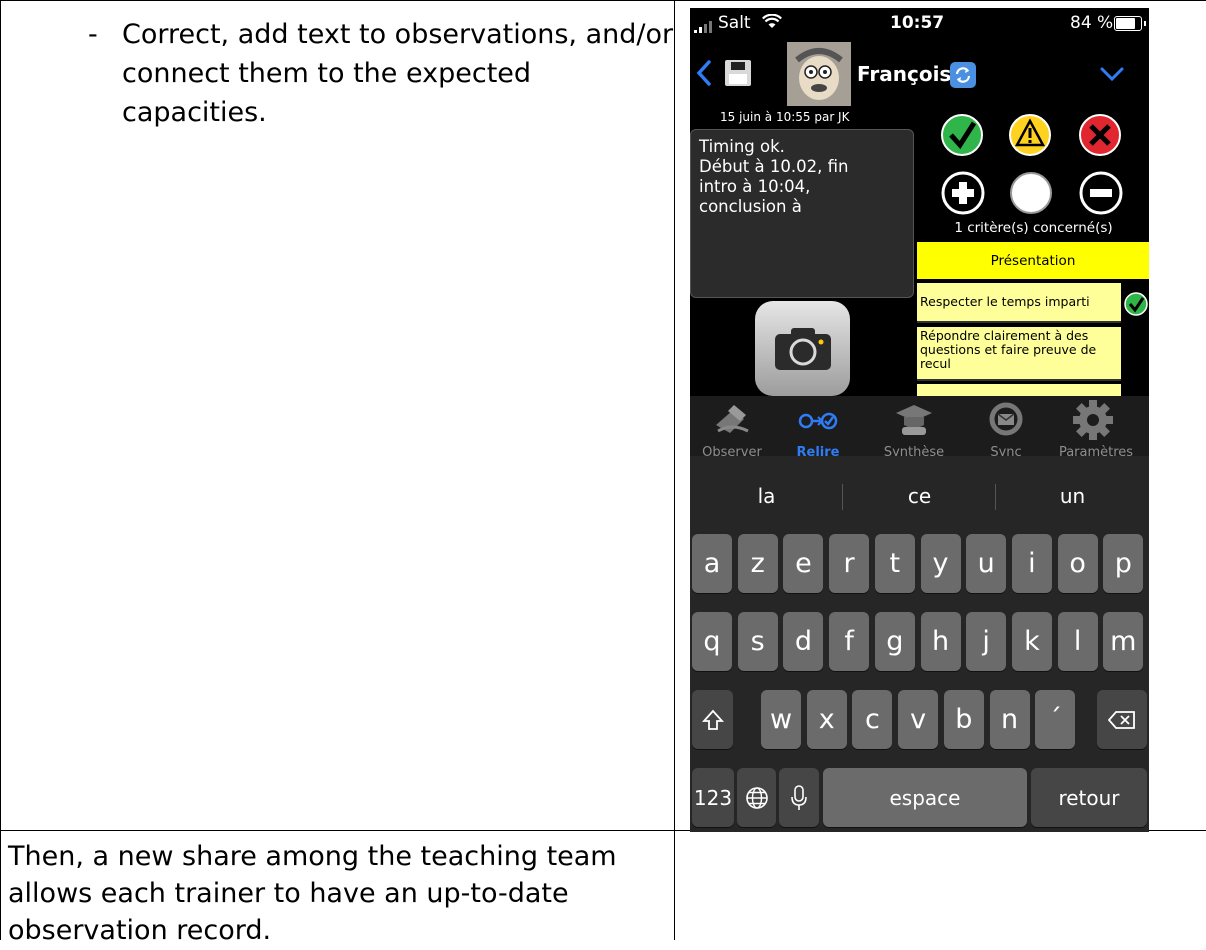 This screenshot has height=950, width=1206. Describe the element at coordinates (766, 496) in the screenshot. I see `suggestion-1: la` at that location.